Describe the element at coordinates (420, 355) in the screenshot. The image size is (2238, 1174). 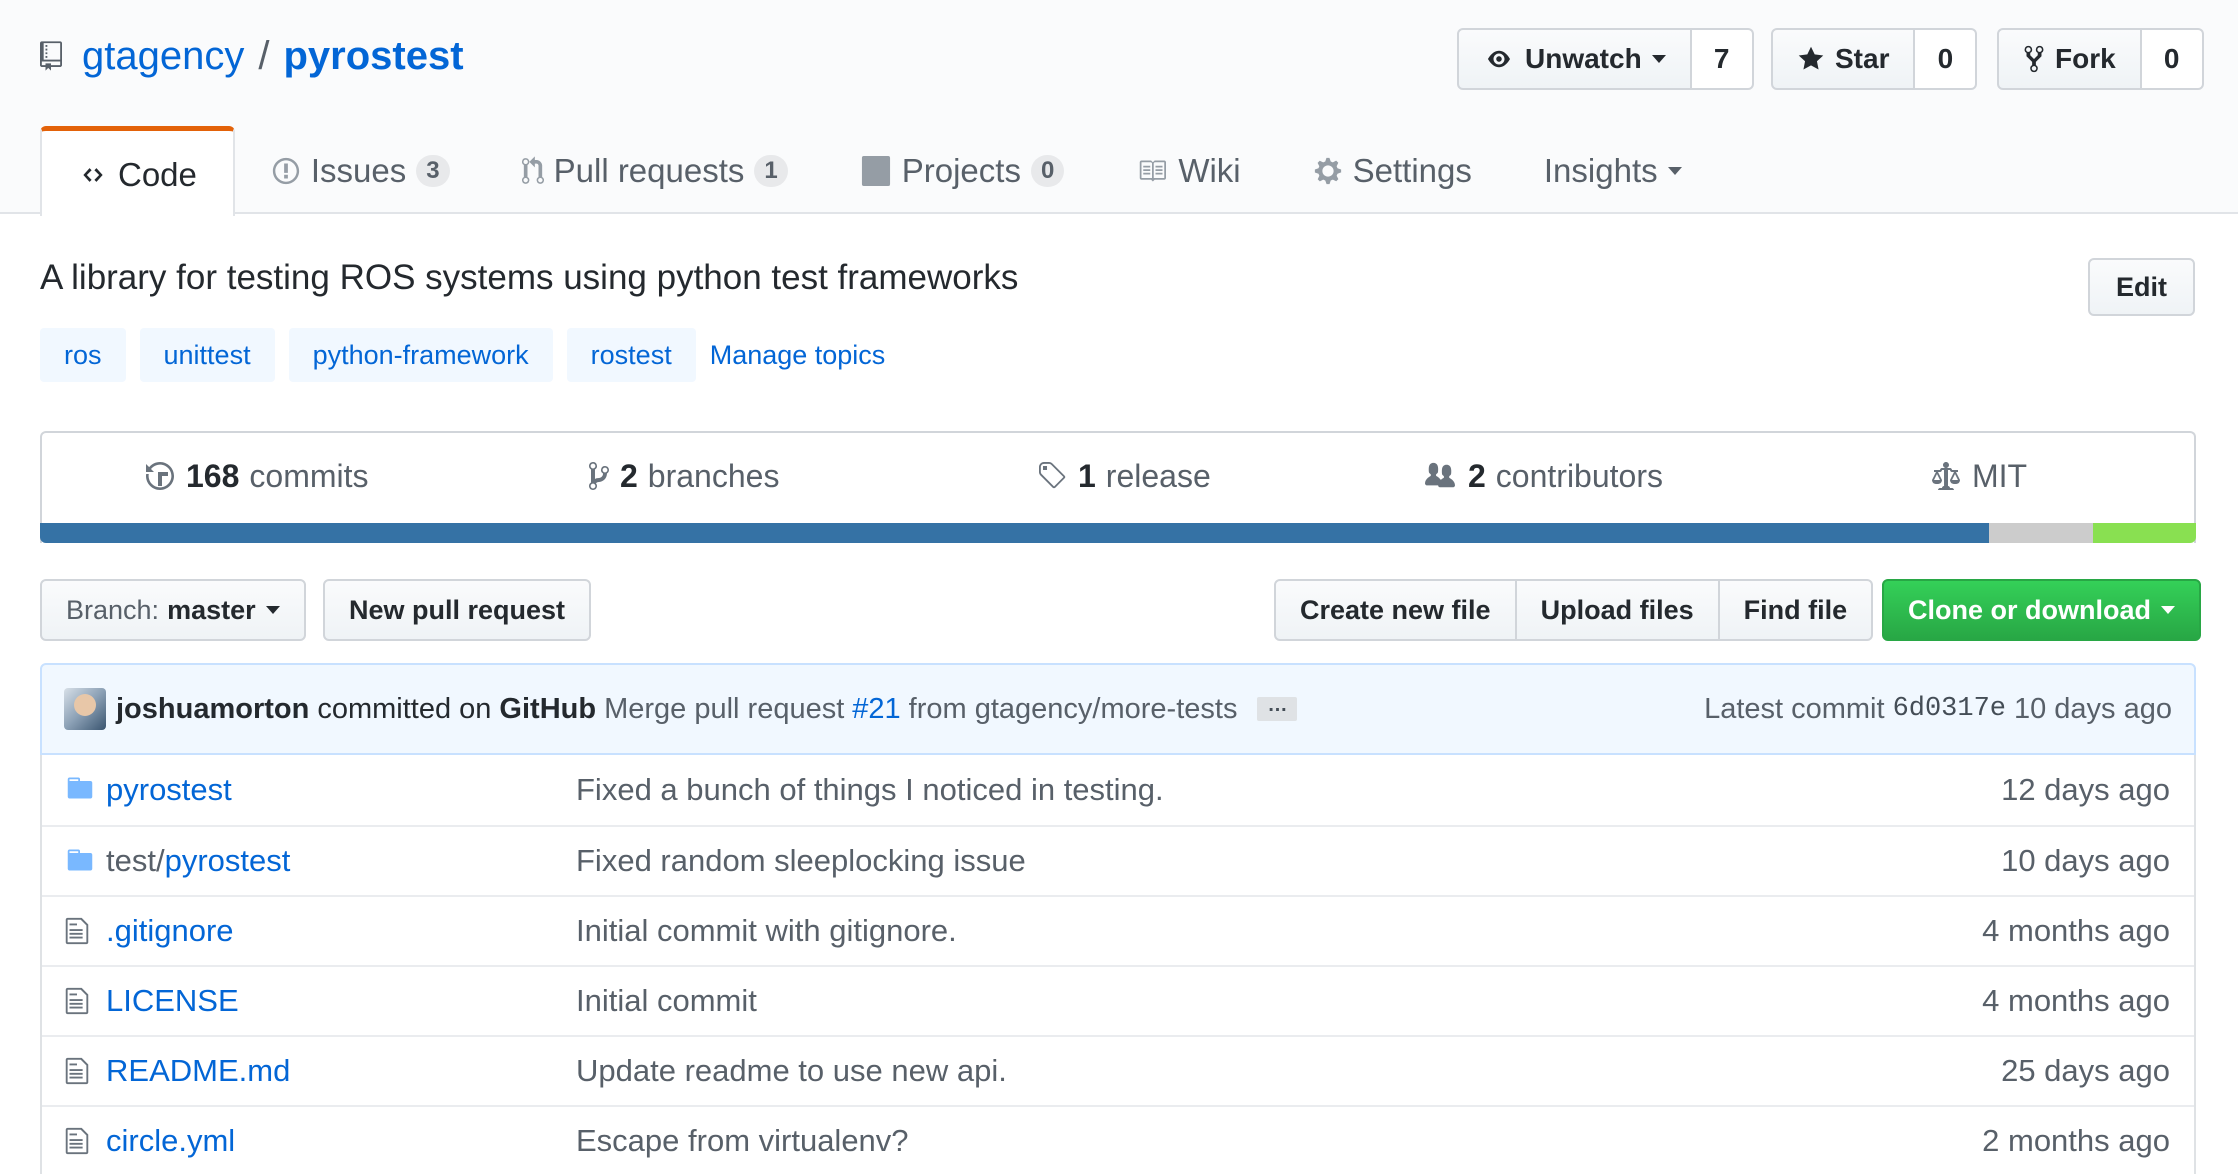
I see `topic-tag: python-framework` at that location.